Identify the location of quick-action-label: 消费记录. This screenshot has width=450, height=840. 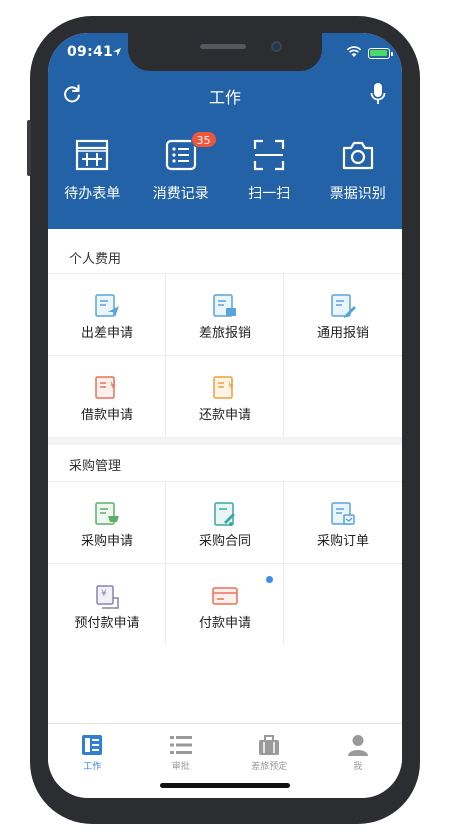
(180, 194).